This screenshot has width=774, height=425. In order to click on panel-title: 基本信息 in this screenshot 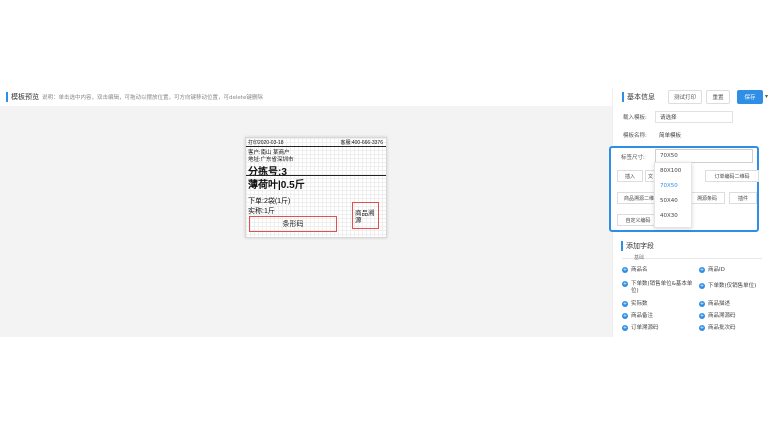, I will do `click(641, 97)`.